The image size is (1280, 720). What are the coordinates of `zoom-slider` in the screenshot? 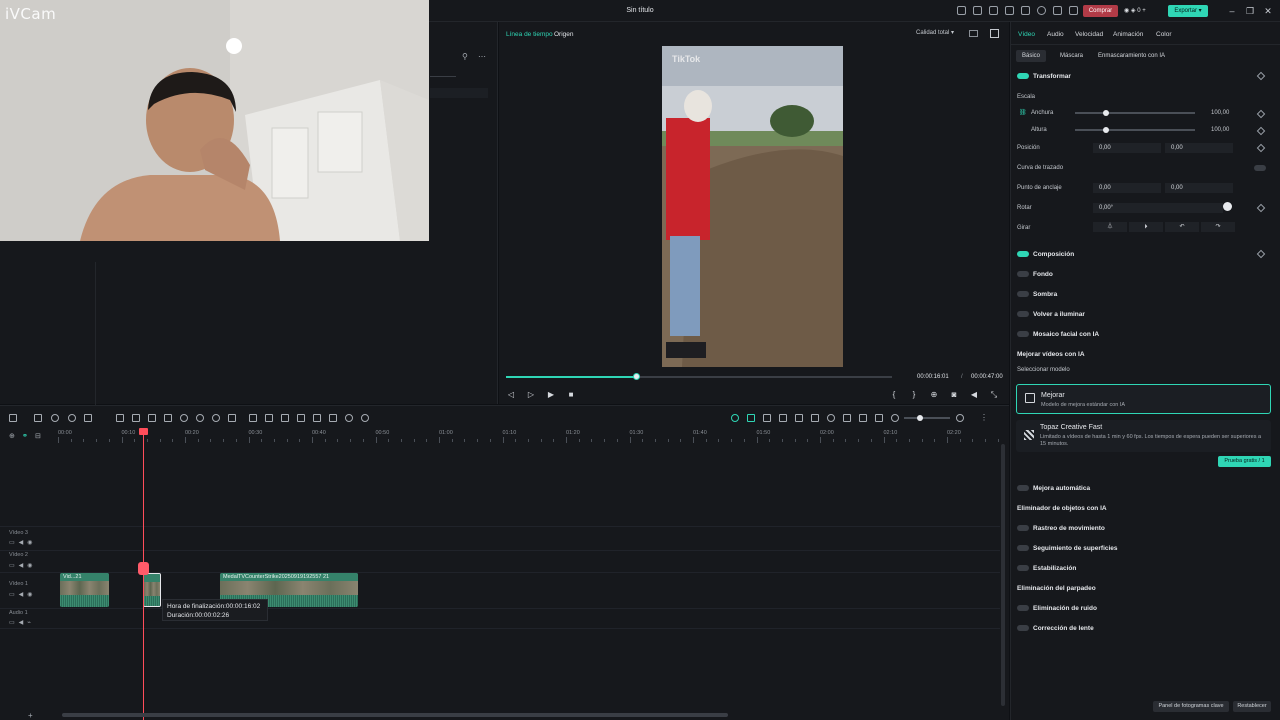 It's located at (927, 418).